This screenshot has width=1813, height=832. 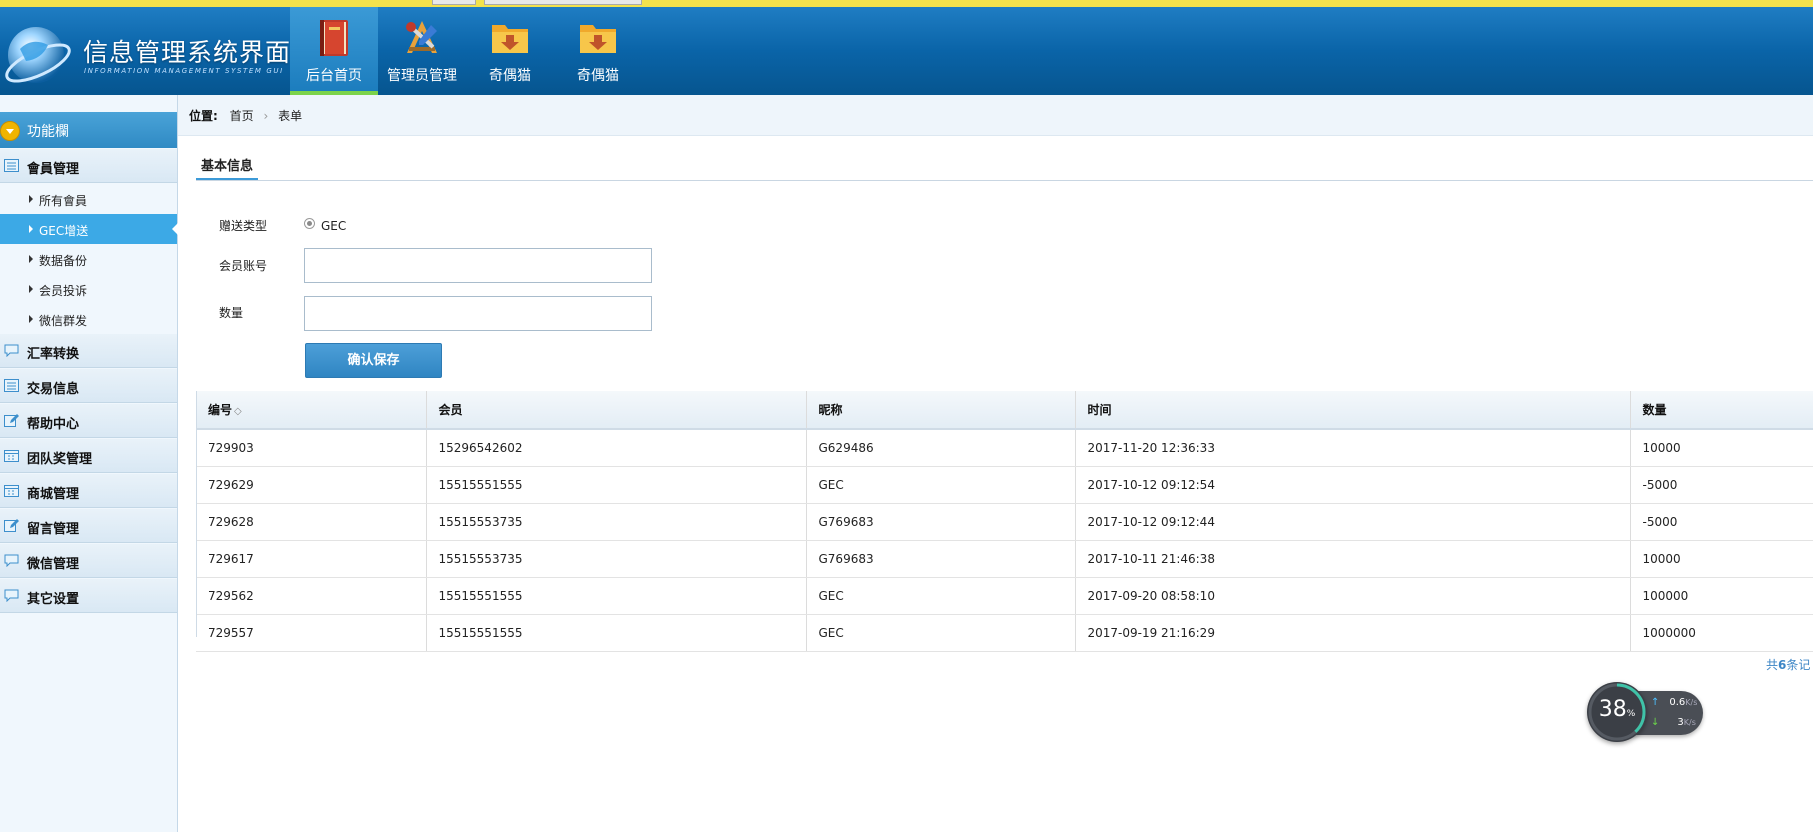 What do you see at coordinates (1677, 702) in the screenshot?
I see `upload-speed-value: 0.6` at bounding box center [1677, 702].